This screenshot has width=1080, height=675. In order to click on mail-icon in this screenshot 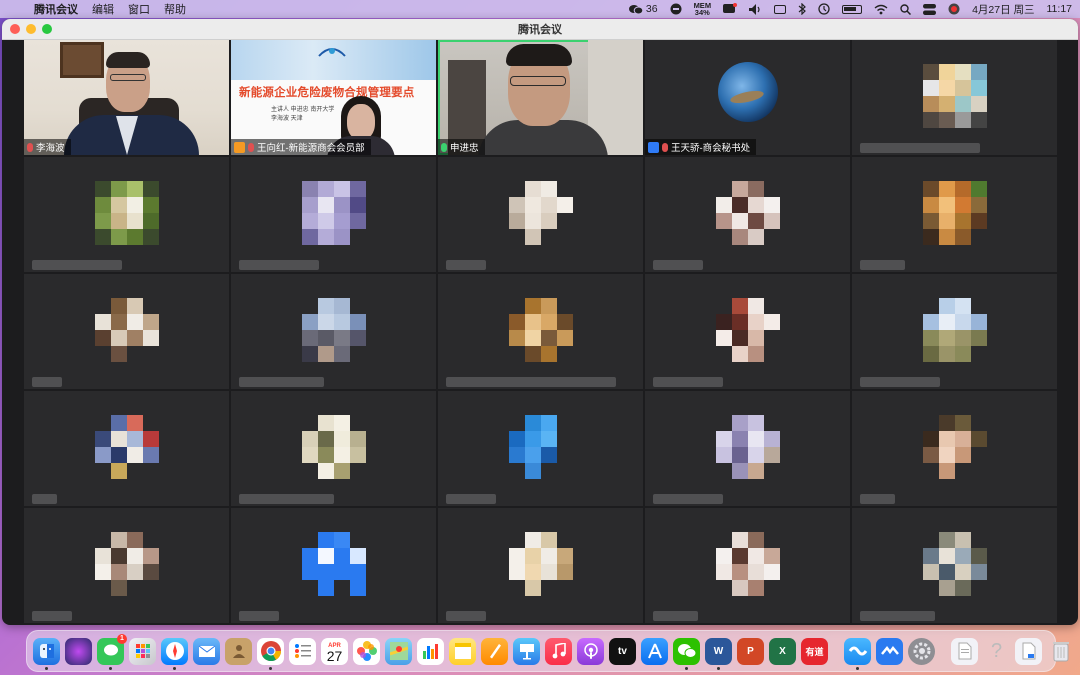, I will do `click(206, 651)`.